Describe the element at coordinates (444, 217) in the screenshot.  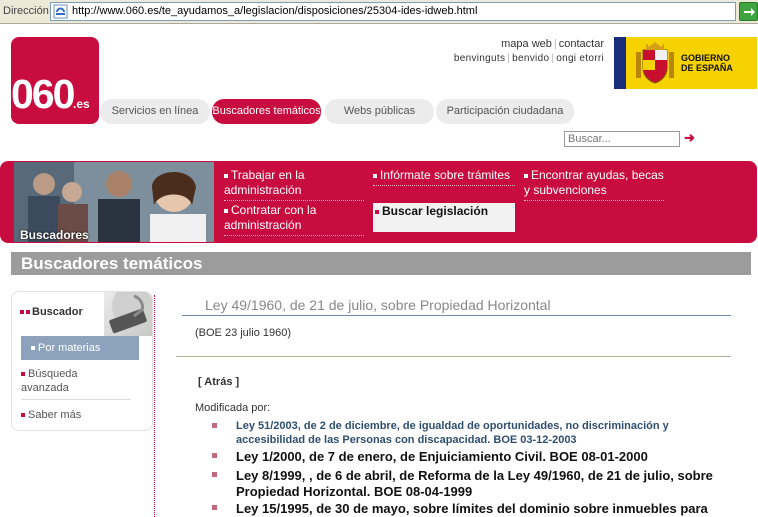
I see `link-buscar-legislacion: Buscar legislación` at that location.